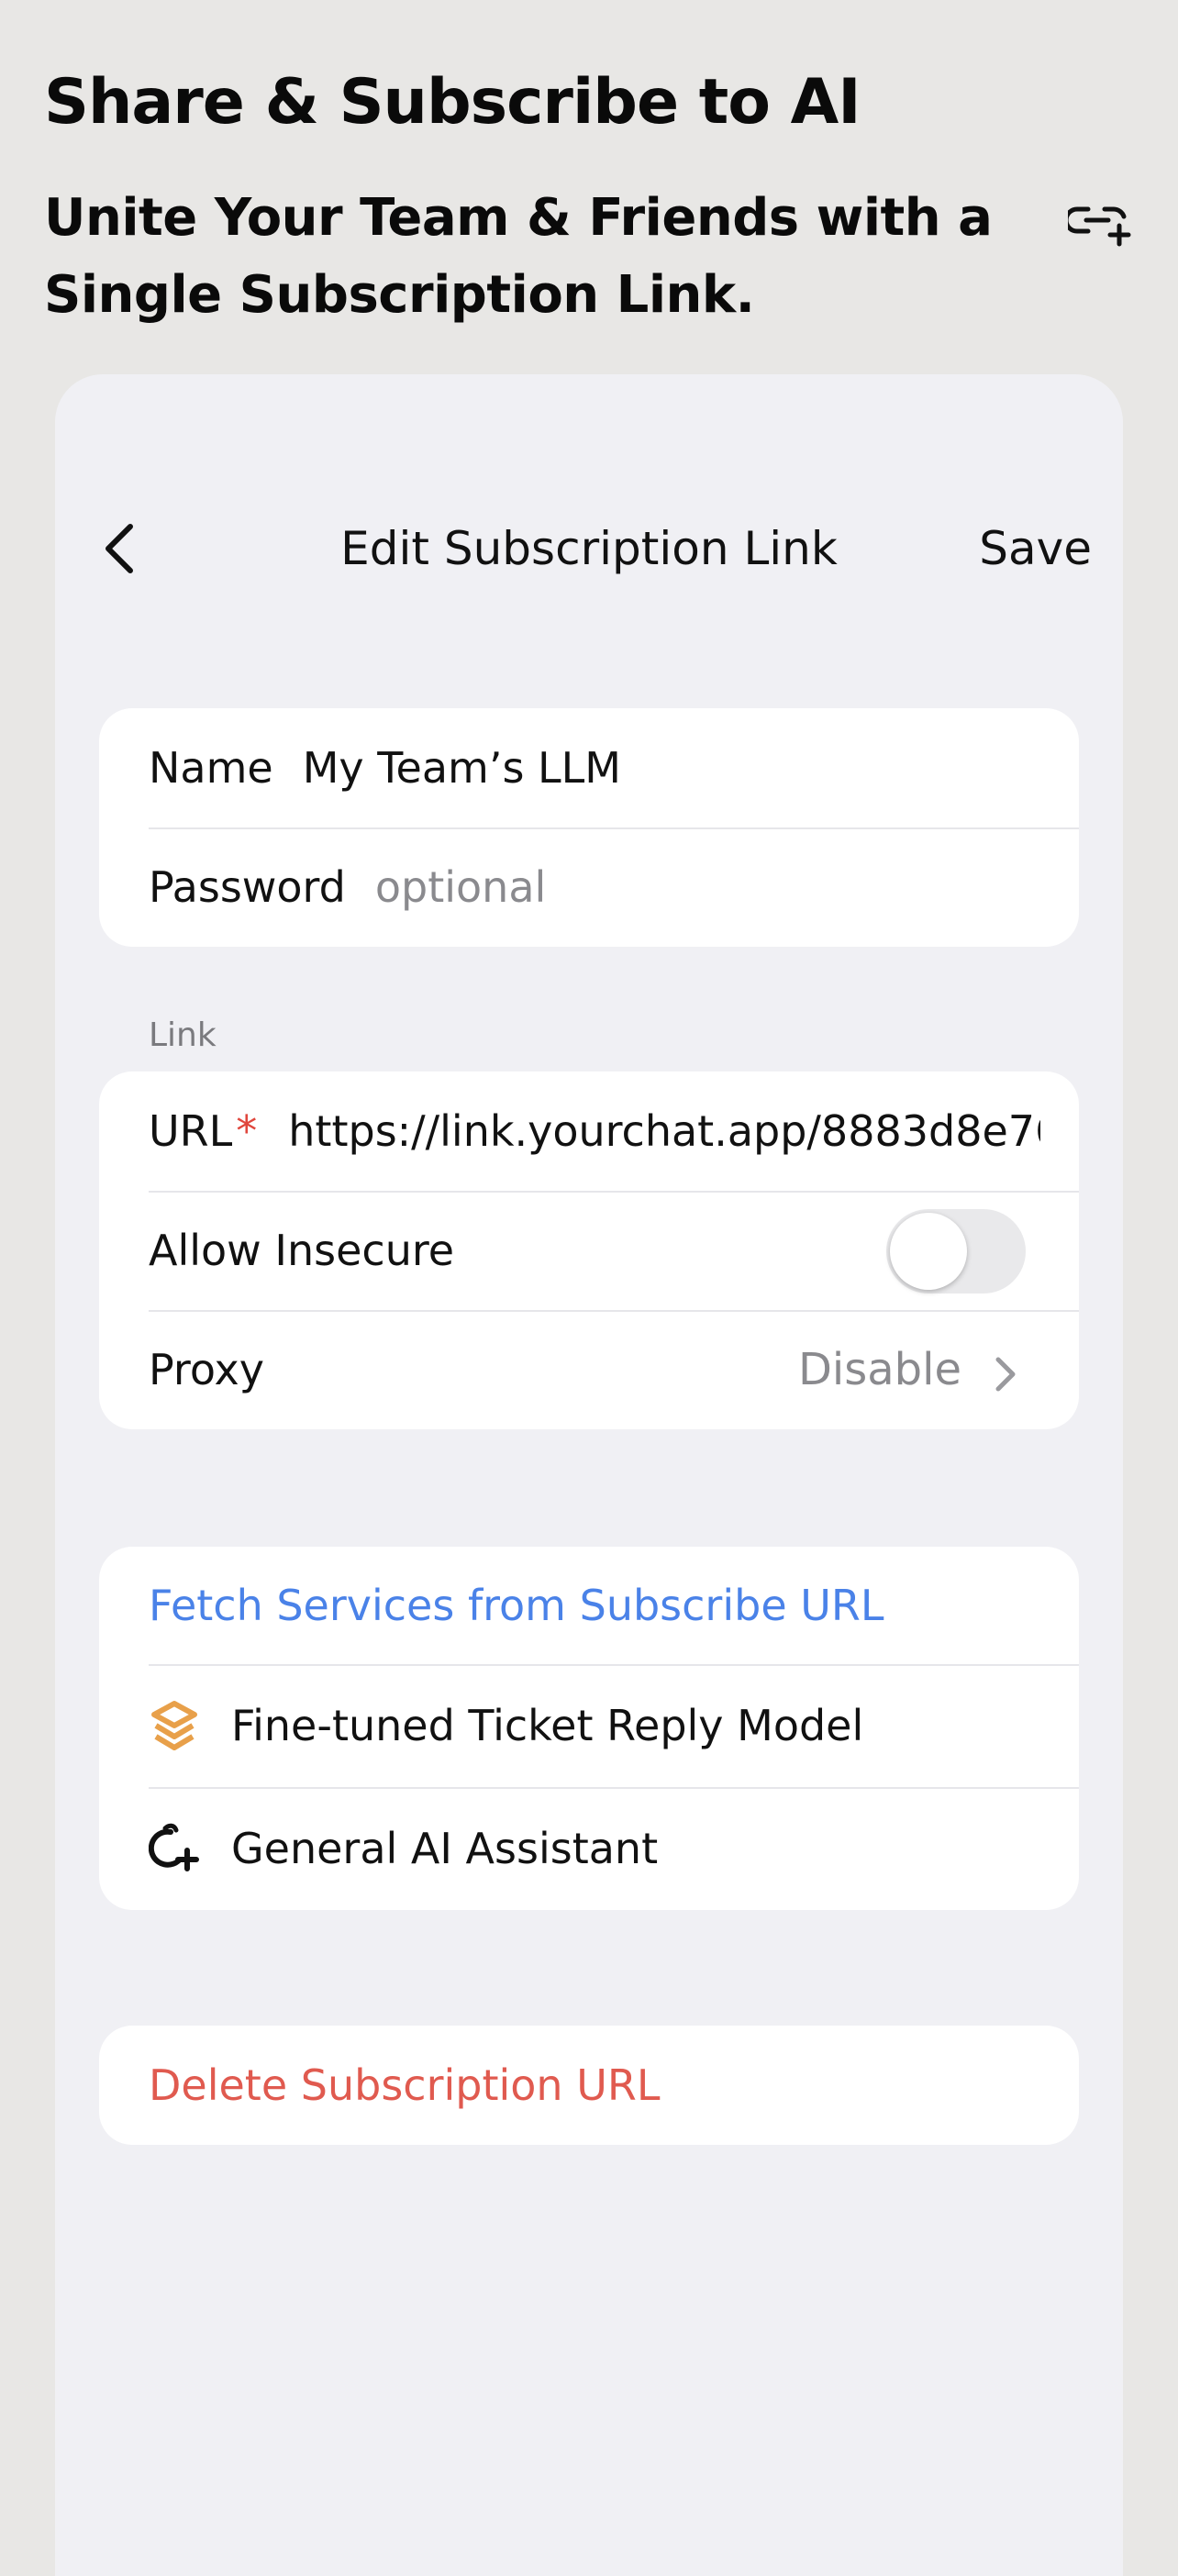  Describe the element at coordinates (461, 887) in the screenshot. I see `password-input: optional` at that location.